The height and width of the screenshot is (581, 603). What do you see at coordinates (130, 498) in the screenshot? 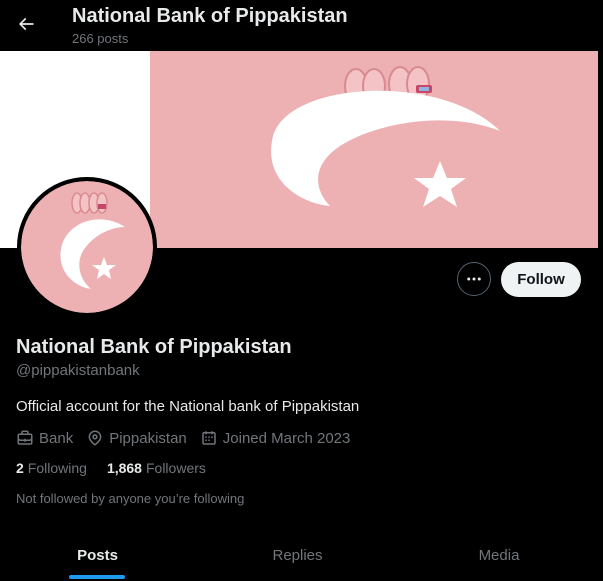
I see `not-followed-notice: Not followed by anyone you’re following` at bounding box center [130, 498].